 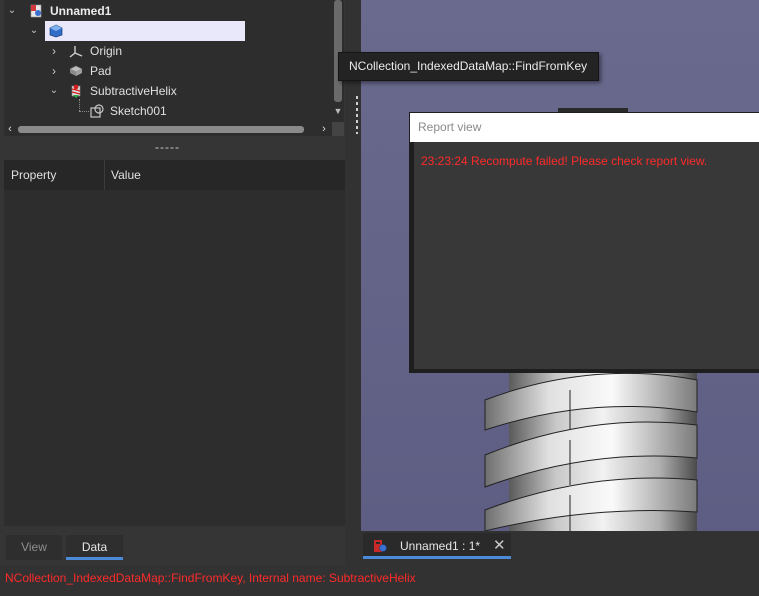 What do you see at coordinates (76, 70) in the screenshot?
I see `pad-icon` at bounding box center [76, 70].